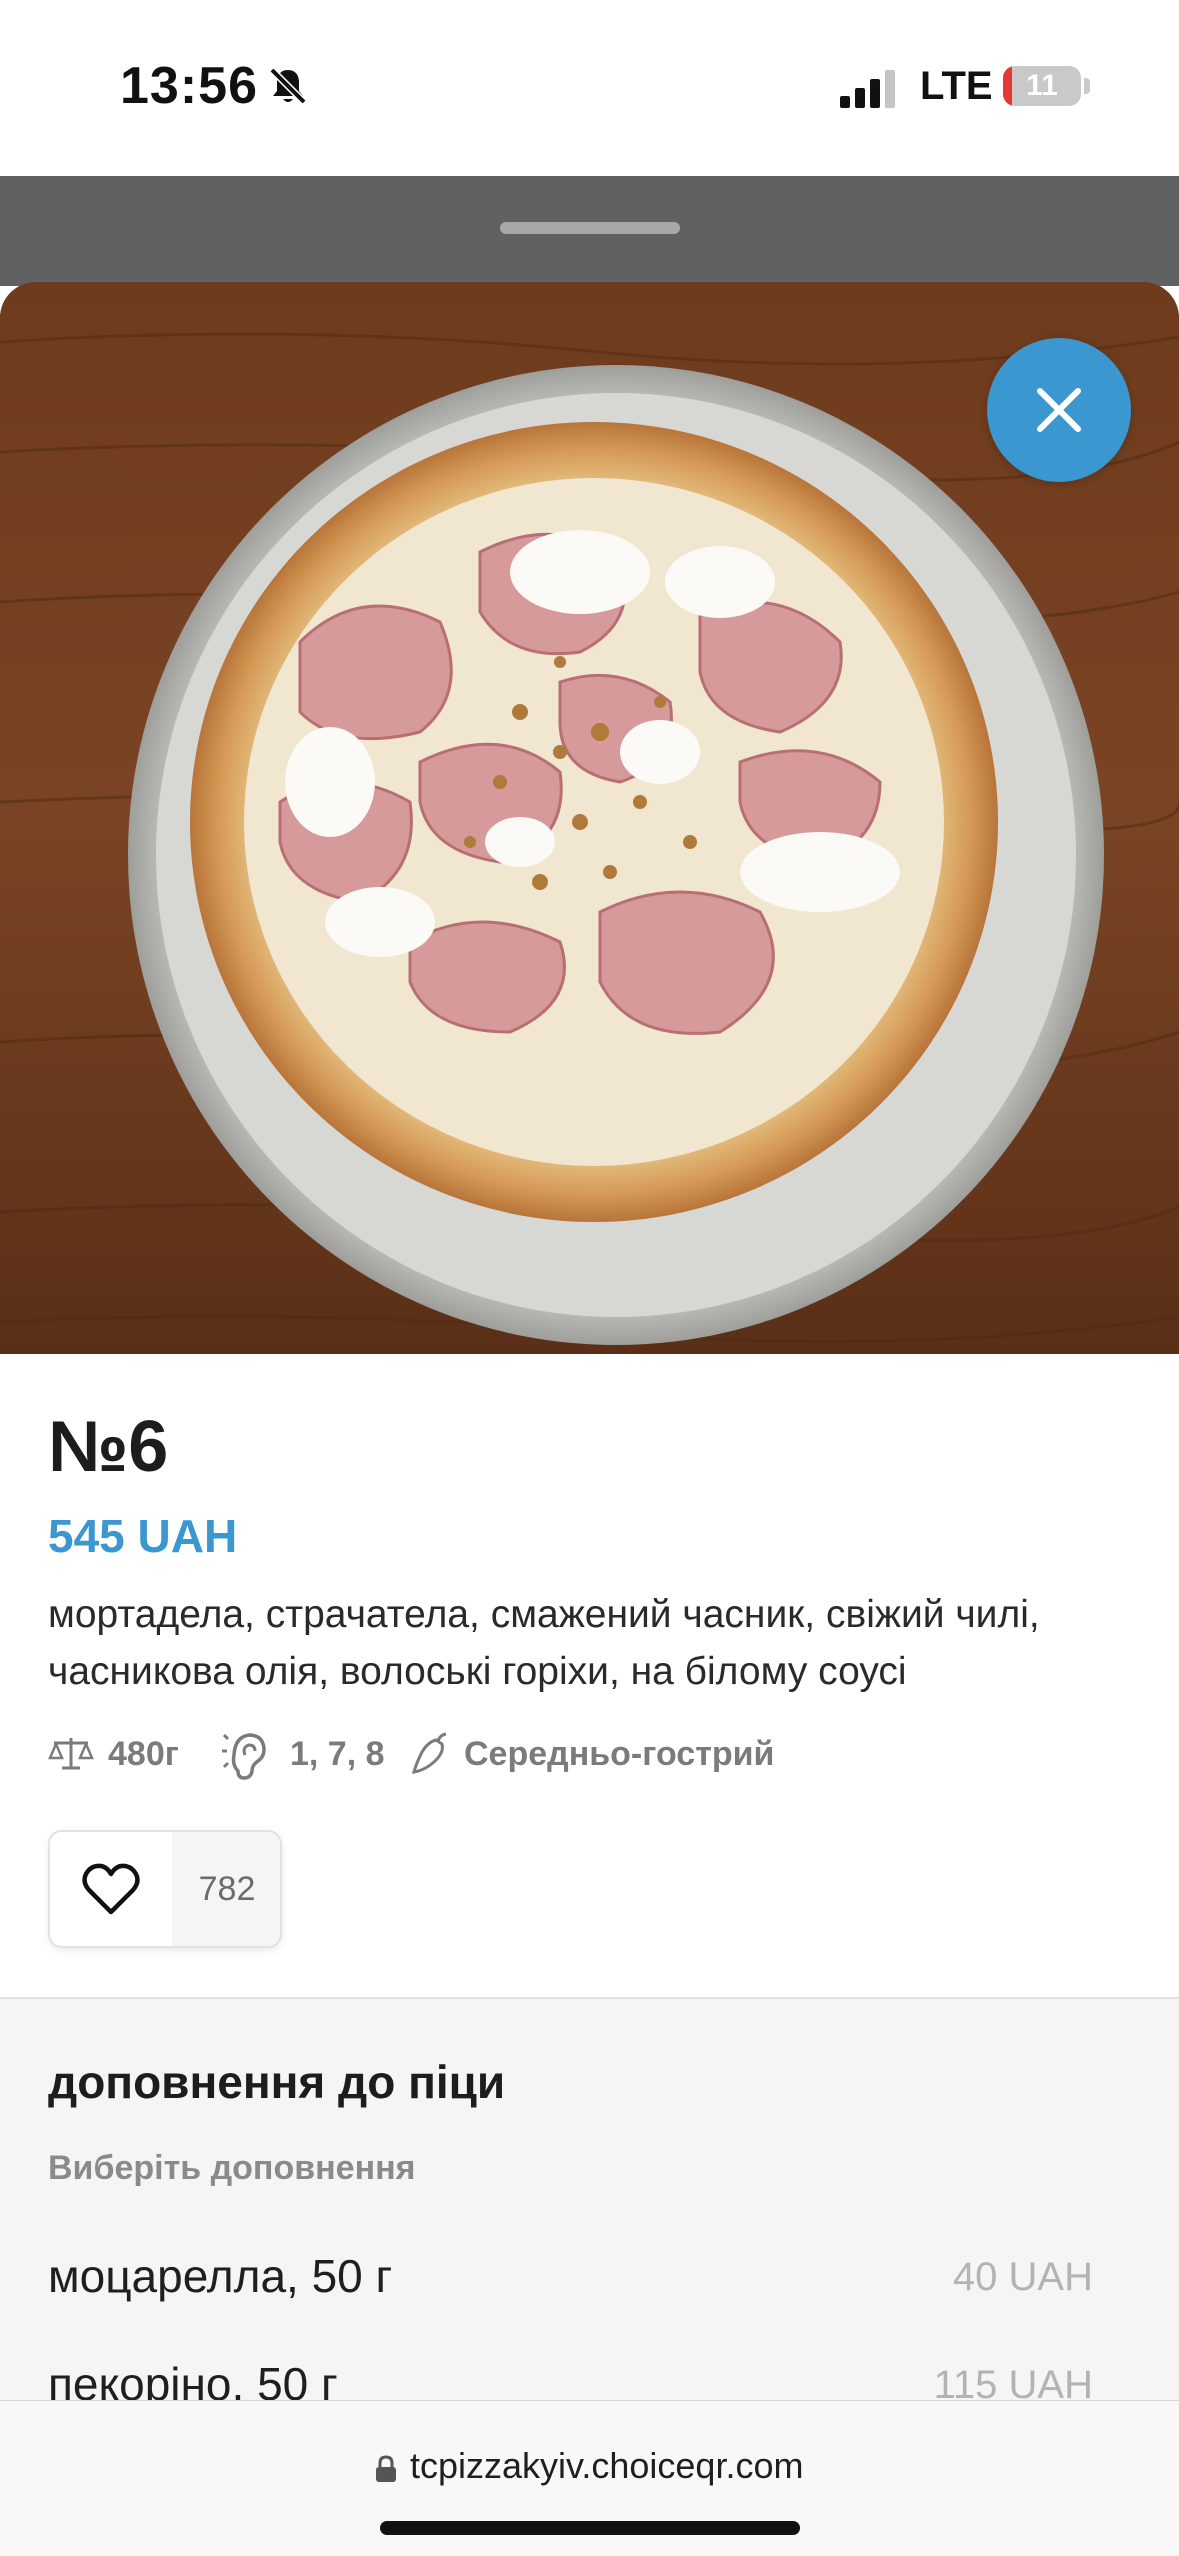 The height and width of the screenshot is (2556, 1179). I want to click on like-widget: 782, so click(165, 1889).